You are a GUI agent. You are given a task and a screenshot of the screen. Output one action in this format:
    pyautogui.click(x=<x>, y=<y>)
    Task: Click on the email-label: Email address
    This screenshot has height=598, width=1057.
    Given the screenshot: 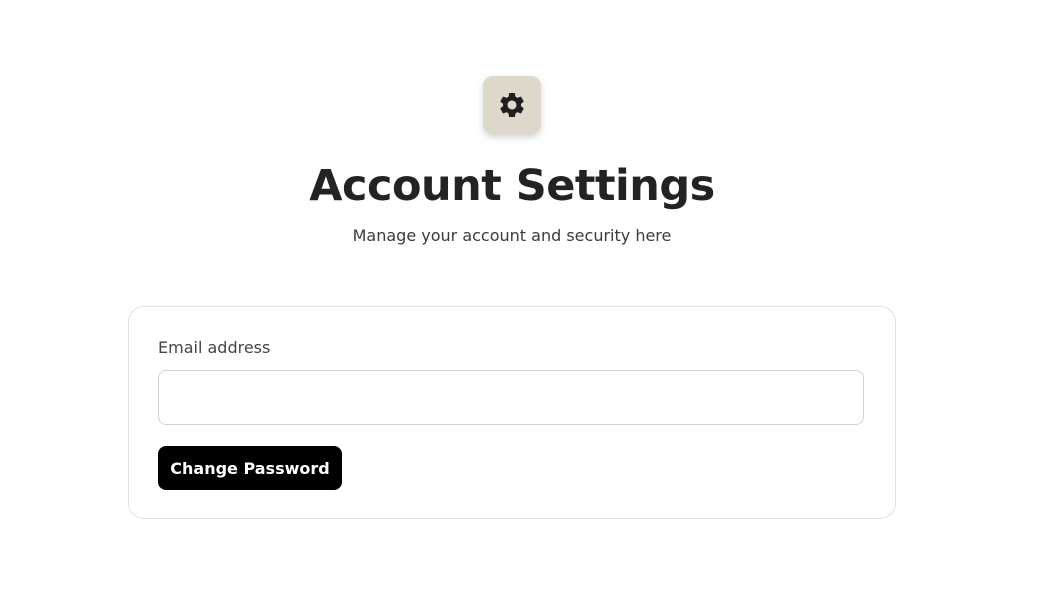 What is the action you would take?
    pyautogui.click(x=214, y=347)
    